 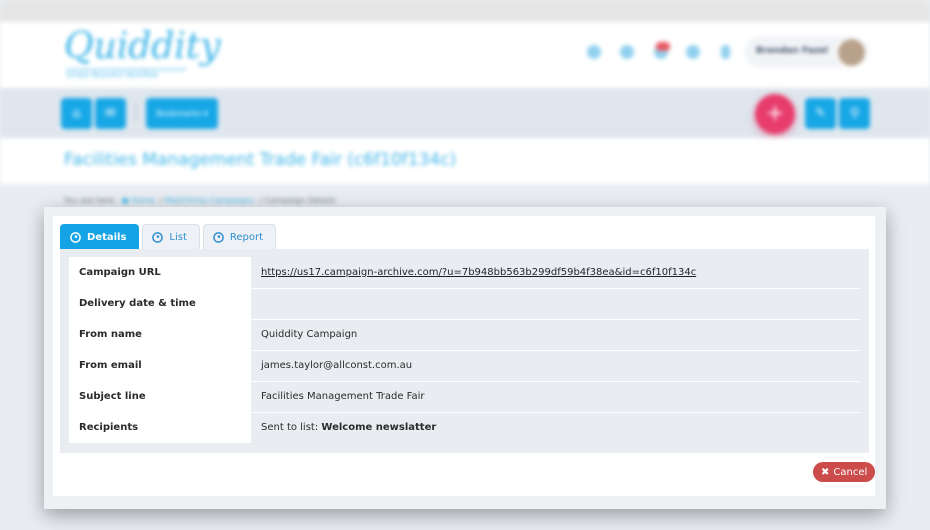 What do you see at coordinates (160, 366) in the screenshot?
I see `row-label: From email` at bounding box center [160, 366].